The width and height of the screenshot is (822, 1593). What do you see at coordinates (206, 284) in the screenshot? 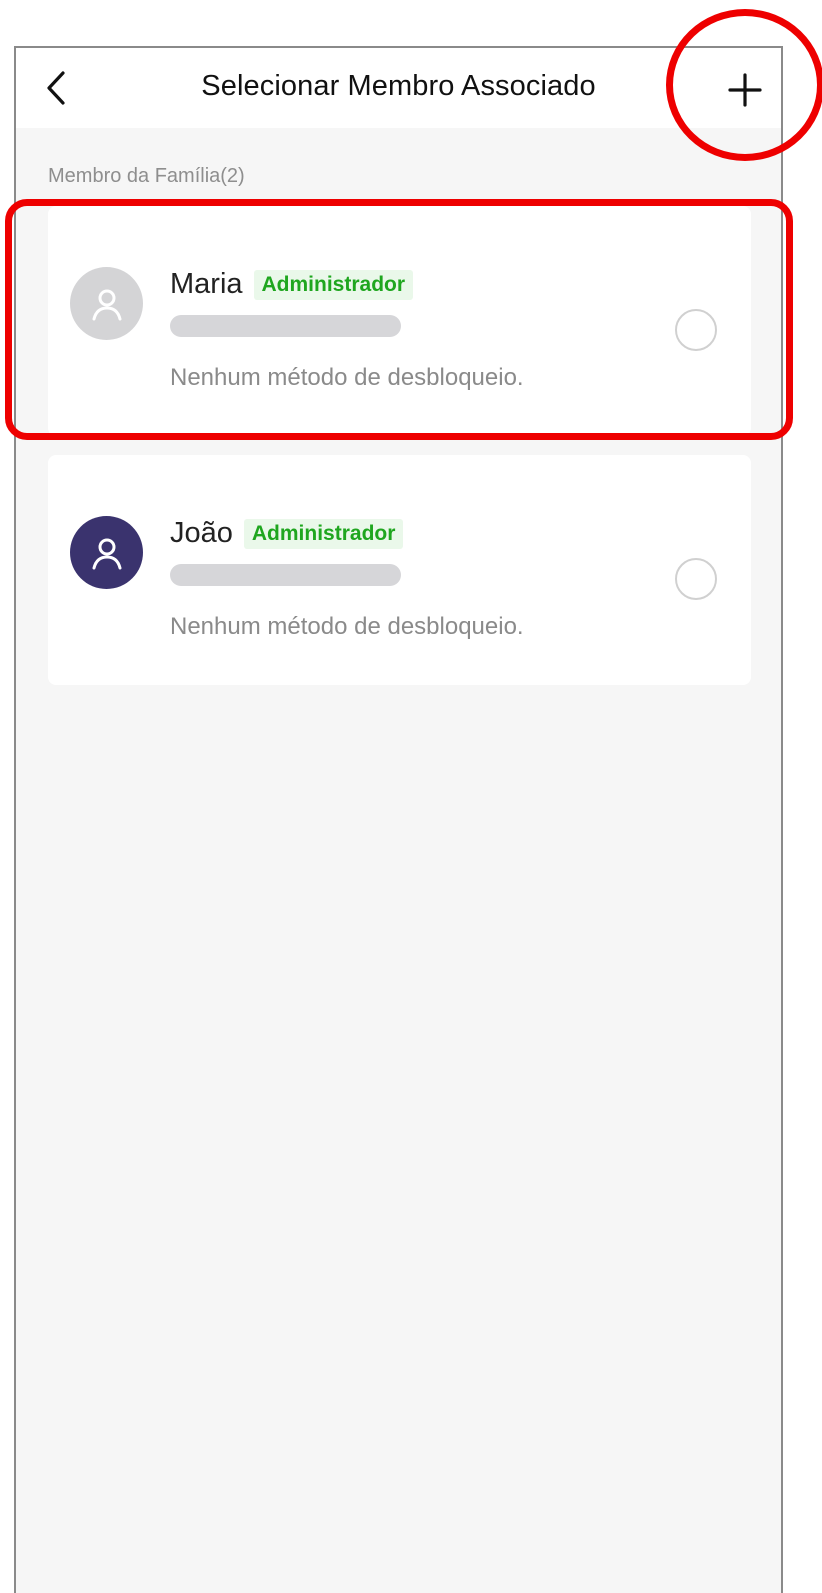
I see `member-name: Maria` at bounding box center [206, 284].